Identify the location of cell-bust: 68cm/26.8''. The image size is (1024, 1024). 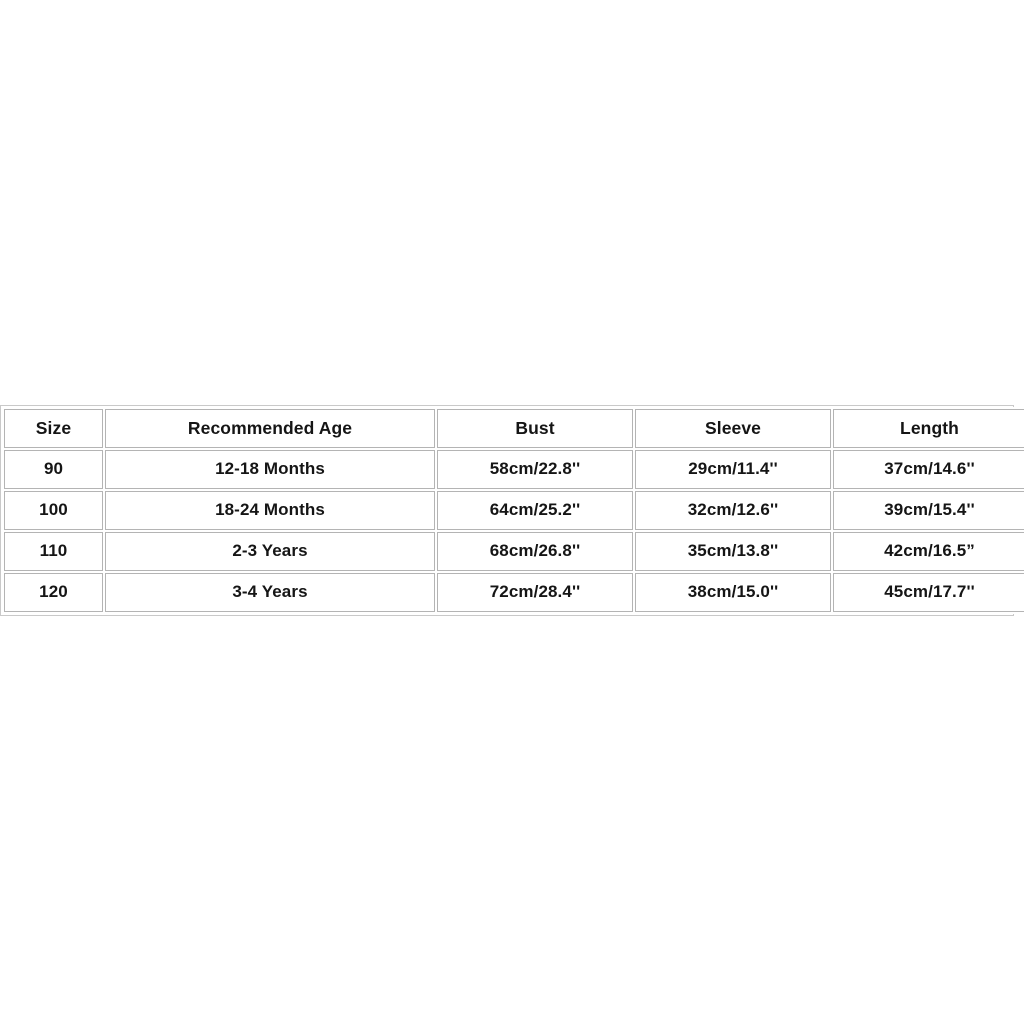
(535, 551).